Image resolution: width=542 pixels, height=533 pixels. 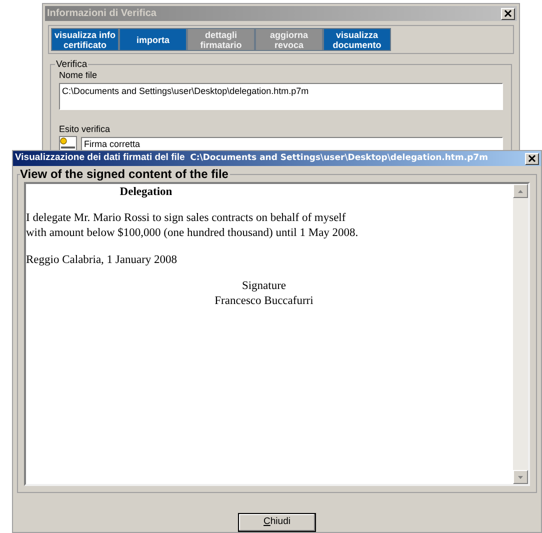 I want to click on signature-label: Signature, so click(x=264, y=286).